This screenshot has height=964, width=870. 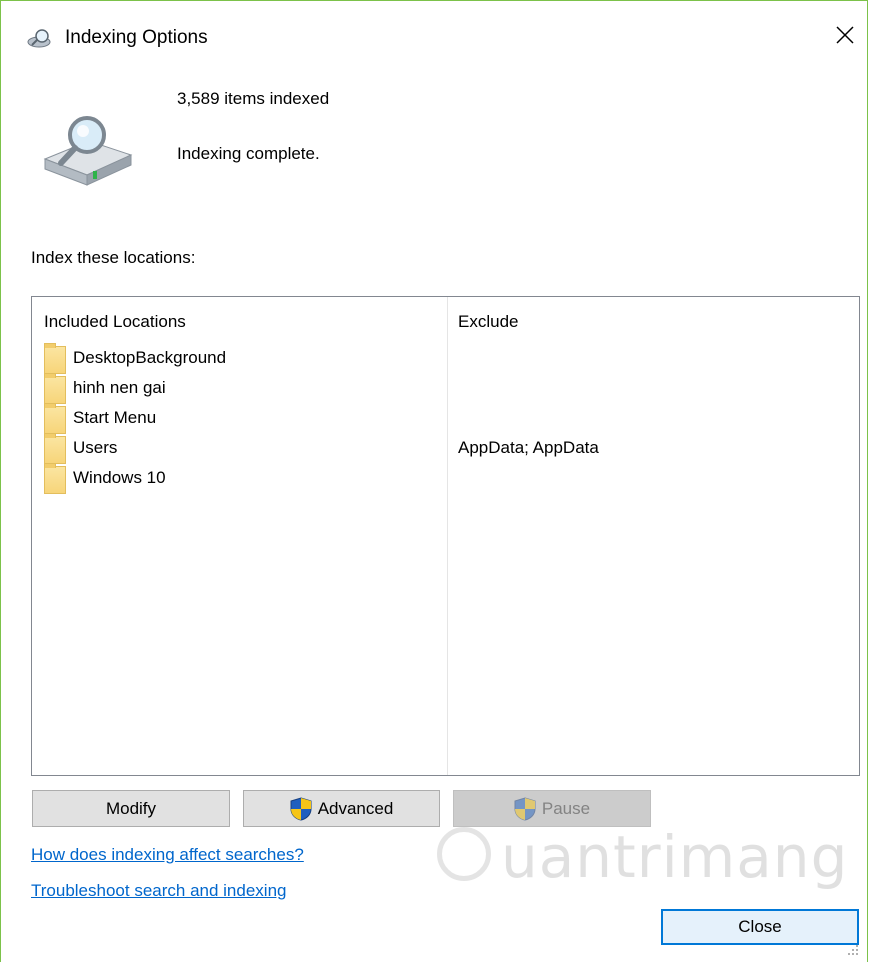 I want to click on location-row: hinh nen gai, so click(x=444, y=388).